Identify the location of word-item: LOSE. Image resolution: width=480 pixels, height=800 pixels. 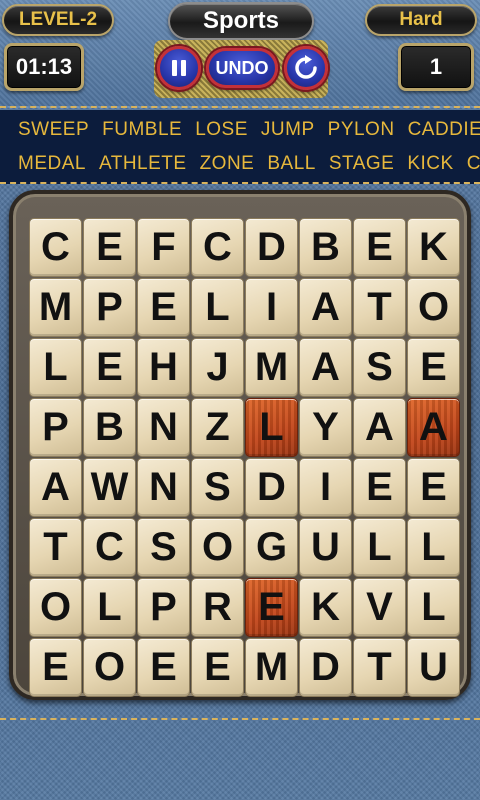
(221, 129).